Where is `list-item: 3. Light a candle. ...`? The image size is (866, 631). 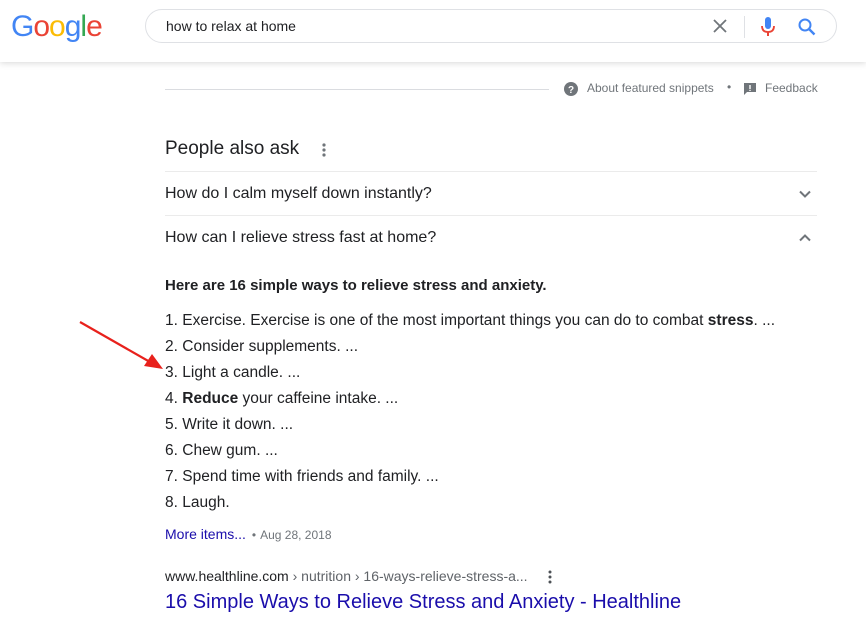 list-item: 3. Light a candle. ... is located at coordinates (470, 373).